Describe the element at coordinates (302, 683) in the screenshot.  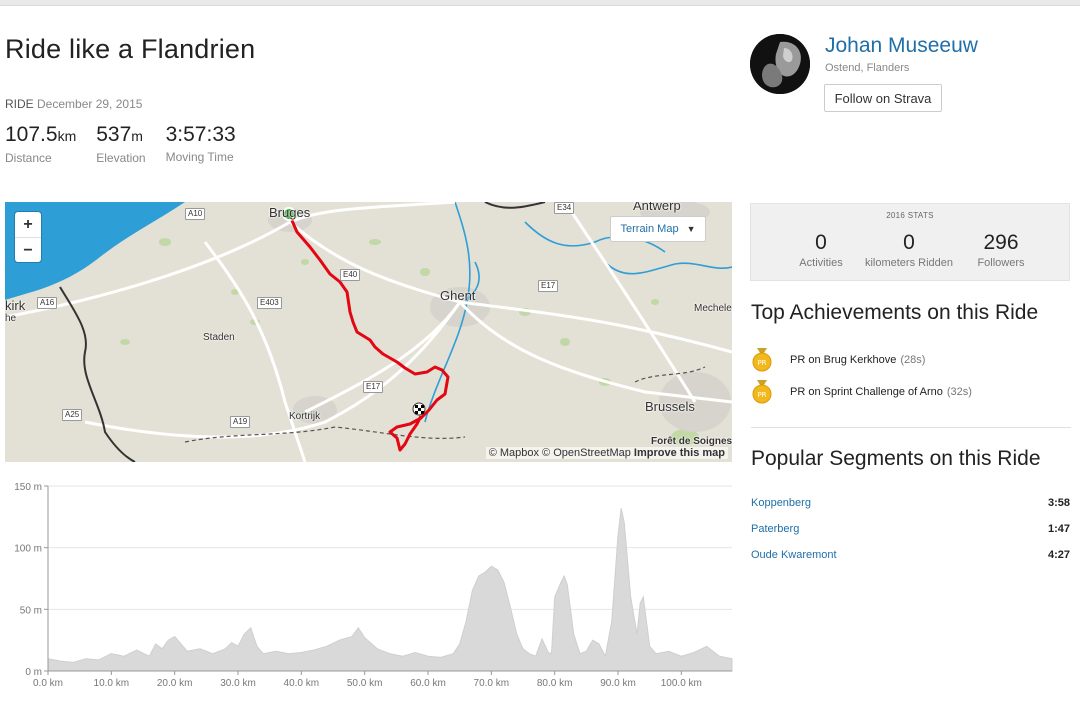
I see `x-tick-label: 40.0 km` at that location.